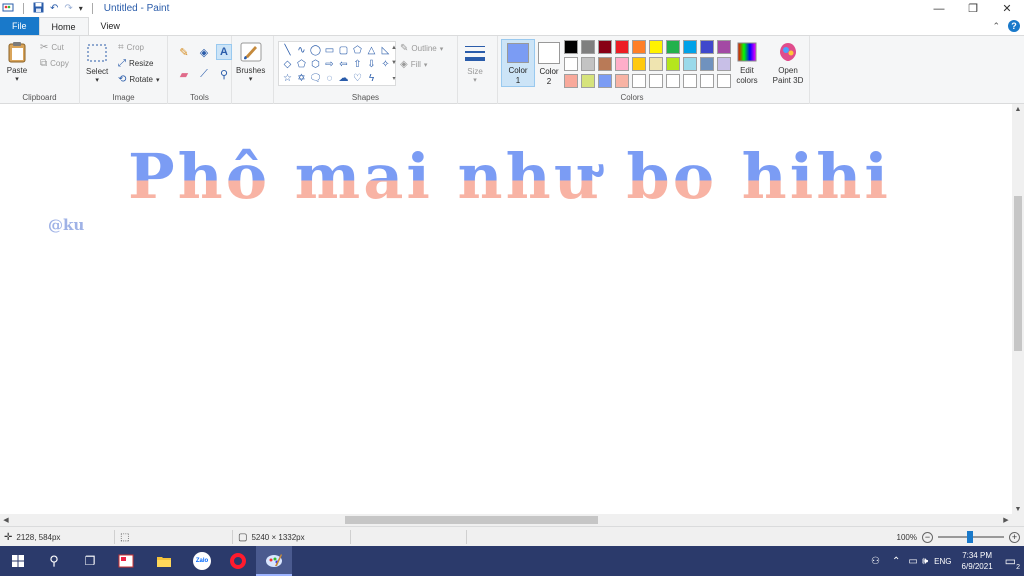 The image size is (1024, 576). Describe the element at coordinates (747, 63) in the screenshot. I see `edit-colors-button: Edit colors` at that location.